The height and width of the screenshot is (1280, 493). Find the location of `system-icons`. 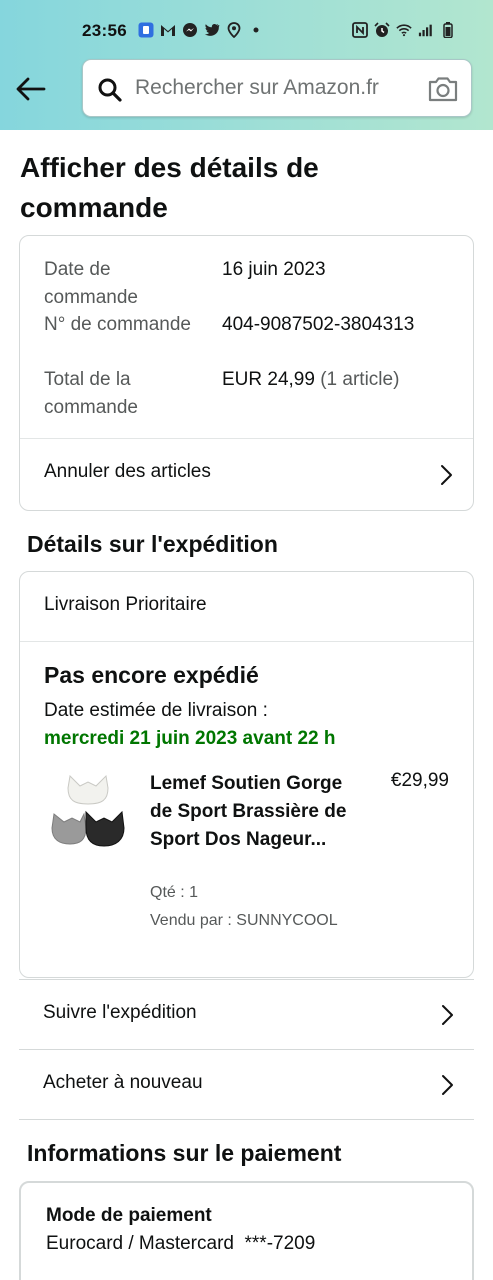

system-icons is located at coordinates (404, 30).